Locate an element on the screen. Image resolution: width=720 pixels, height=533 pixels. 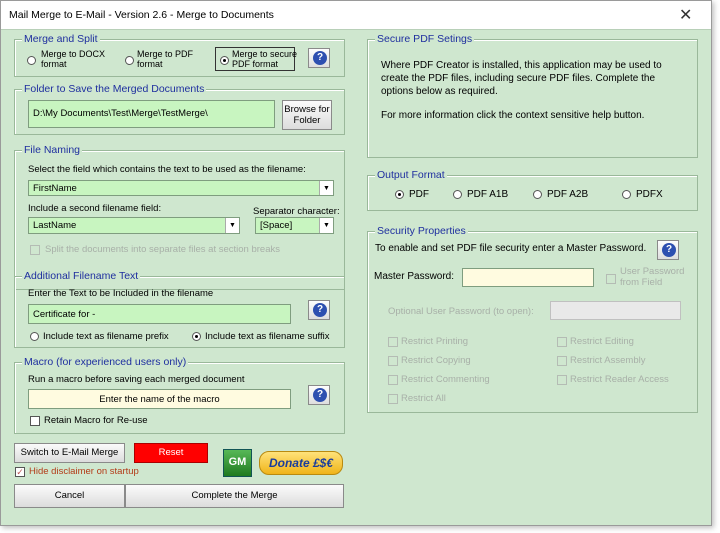
radio-output-pdfx-label: PDFX is located at coordinates (649, 194).